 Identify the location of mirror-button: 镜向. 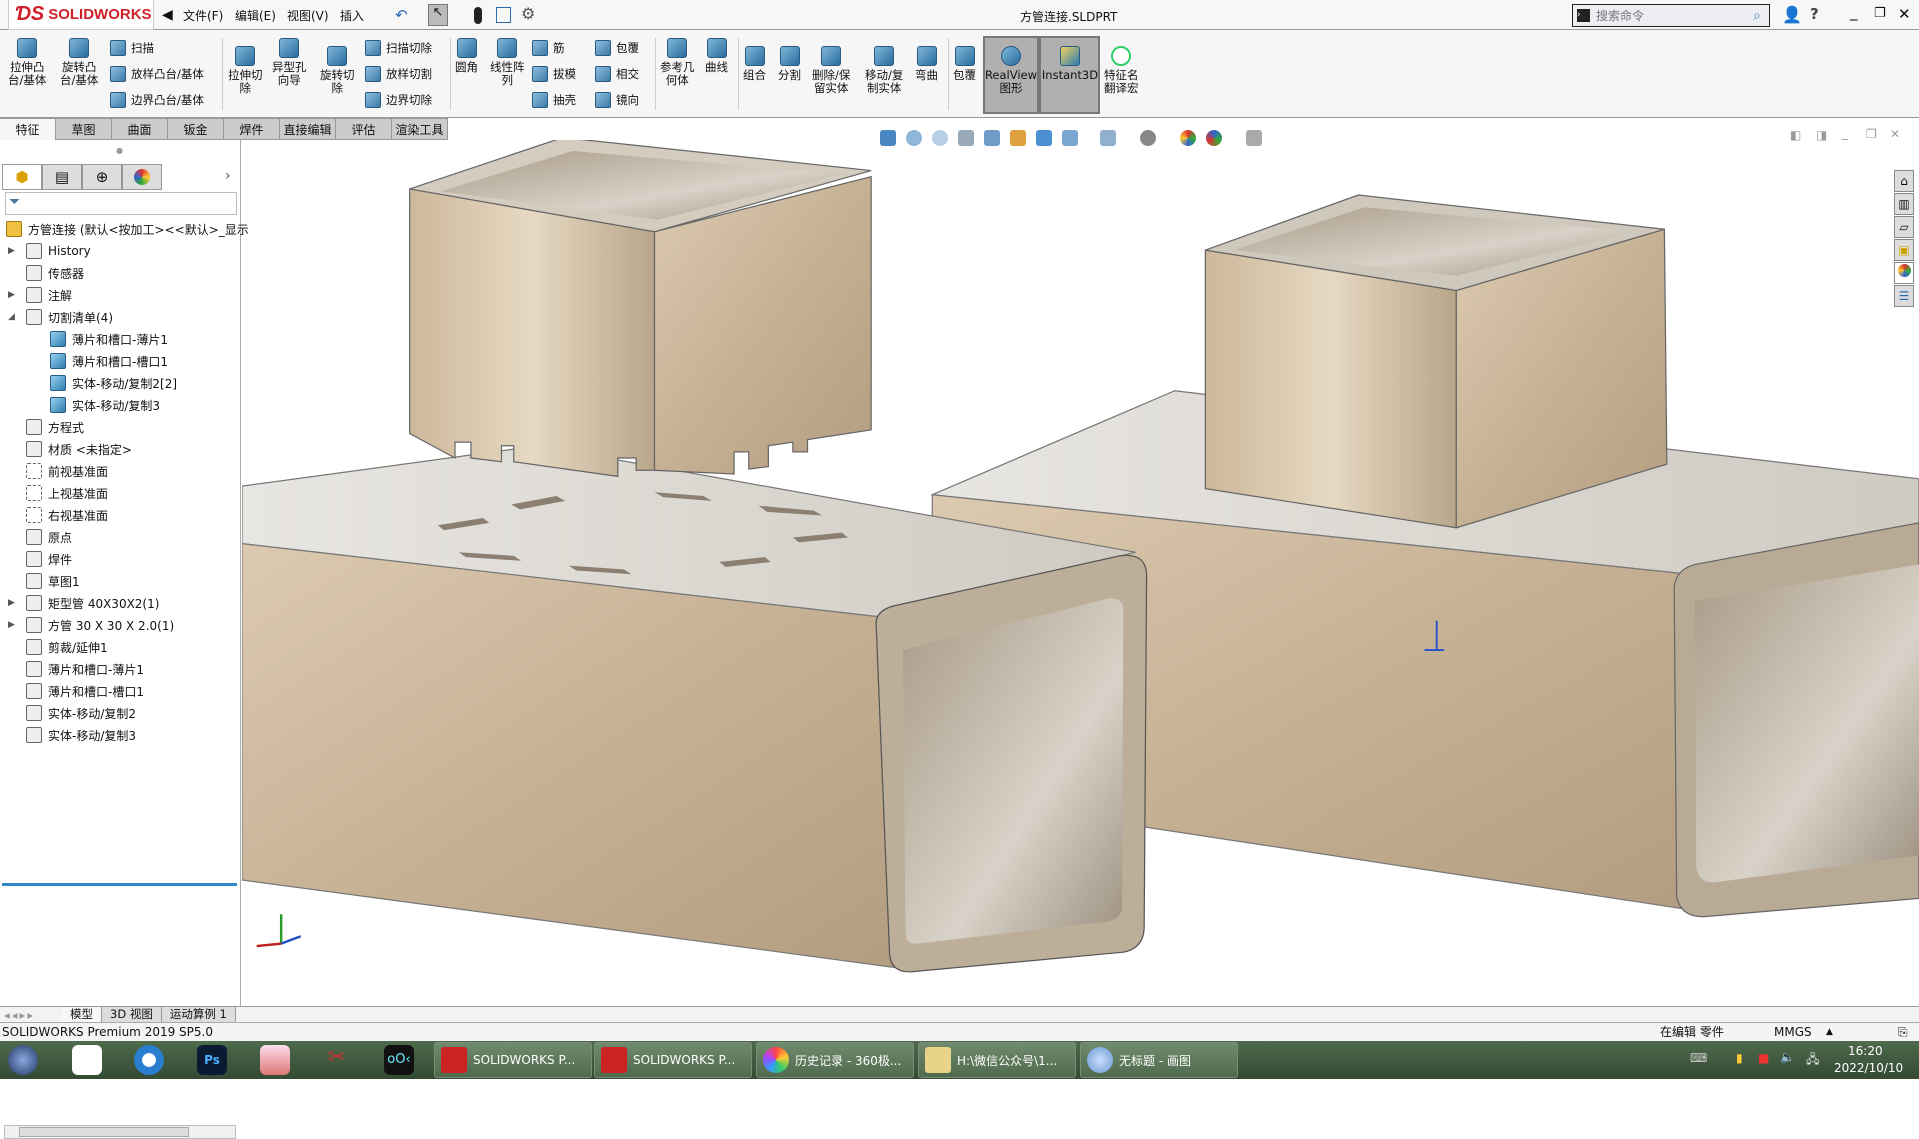
(617, 100).